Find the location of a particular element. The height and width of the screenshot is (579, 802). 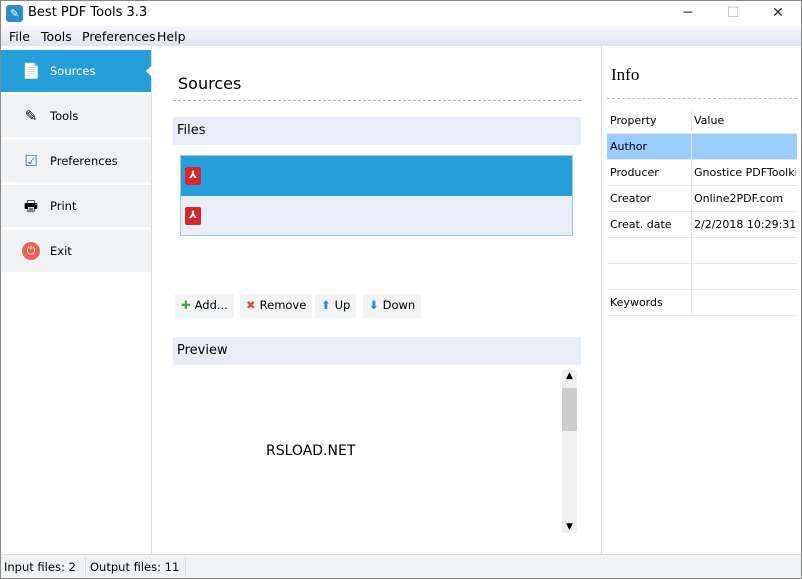

menu-bar: File Tools Preferences Help is located at coordinates (401, 36).